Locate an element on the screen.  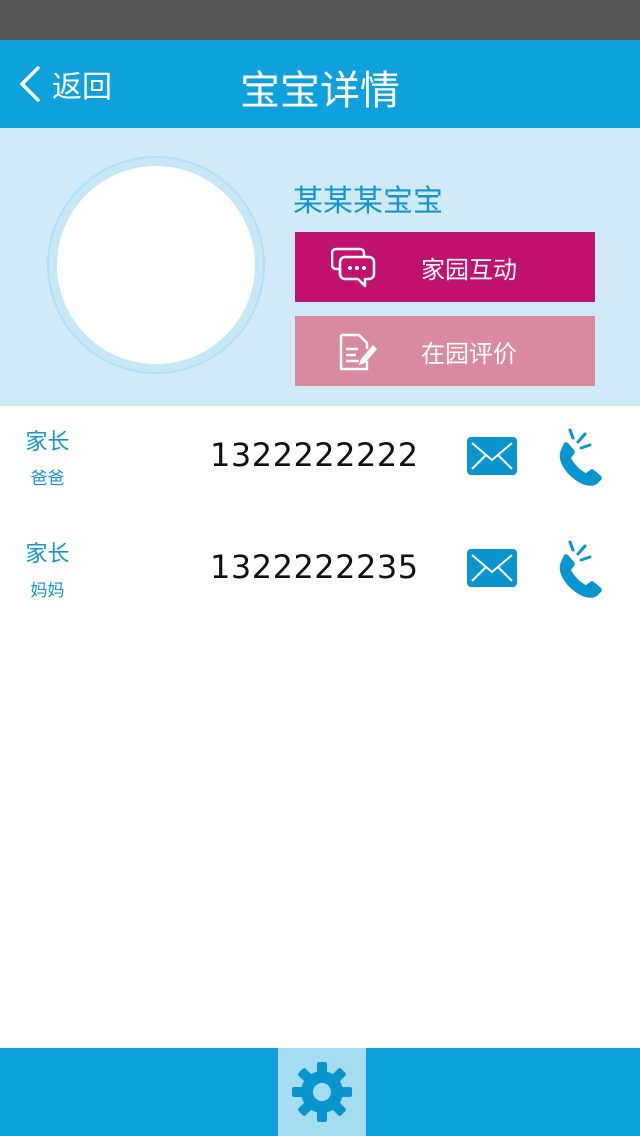
contact-relation: 妈妈 is located at coordinates (47, 591).